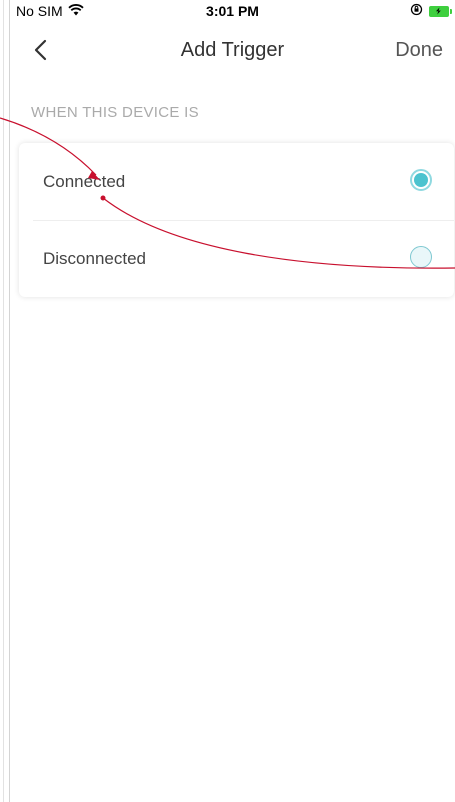 This screenshot has width=455, height=802. Describe the element at coordinates (236, 181) in the screenshot. I see `option-connected: Connected` at that location.